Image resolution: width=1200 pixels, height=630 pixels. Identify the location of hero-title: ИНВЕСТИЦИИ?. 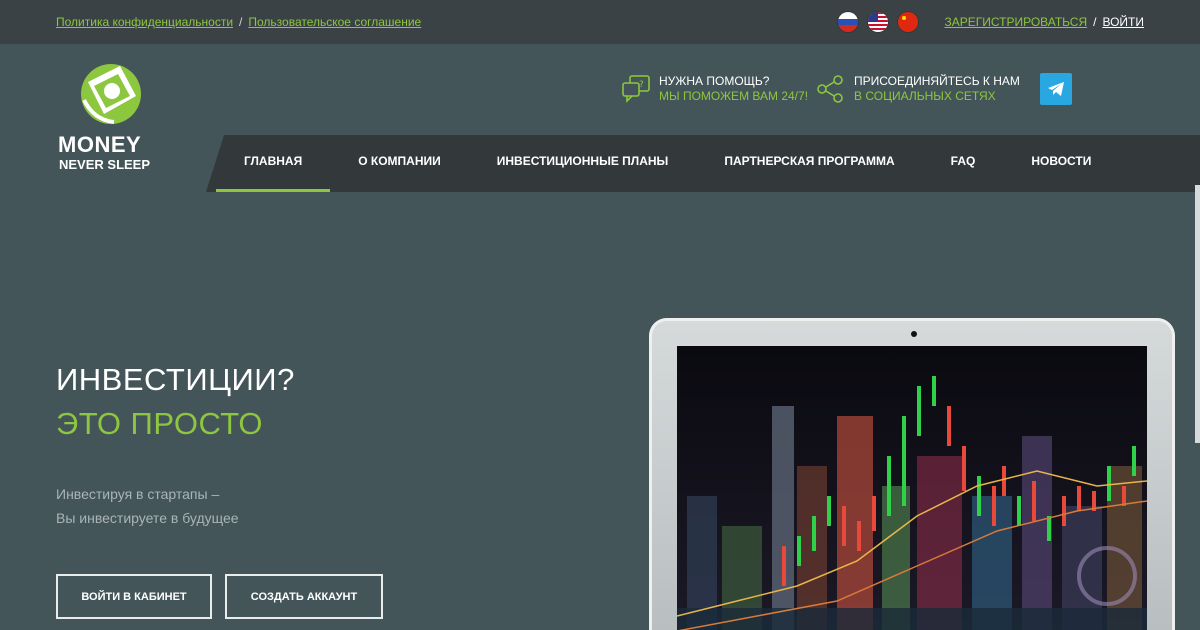
(175, 379).